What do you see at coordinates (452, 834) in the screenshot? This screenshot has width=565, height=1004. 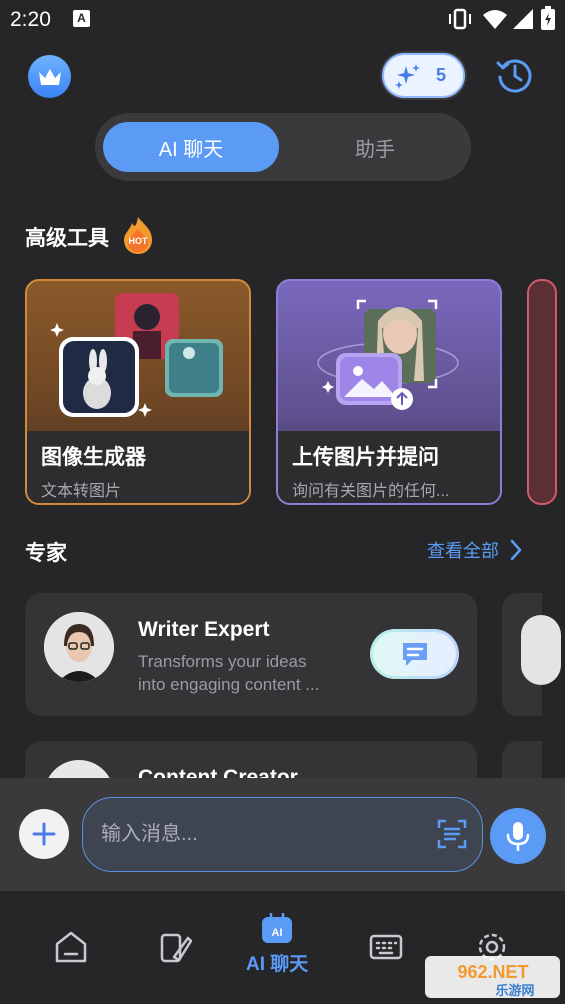 I see `scan-text-icon` at bounding box center [452, 834].